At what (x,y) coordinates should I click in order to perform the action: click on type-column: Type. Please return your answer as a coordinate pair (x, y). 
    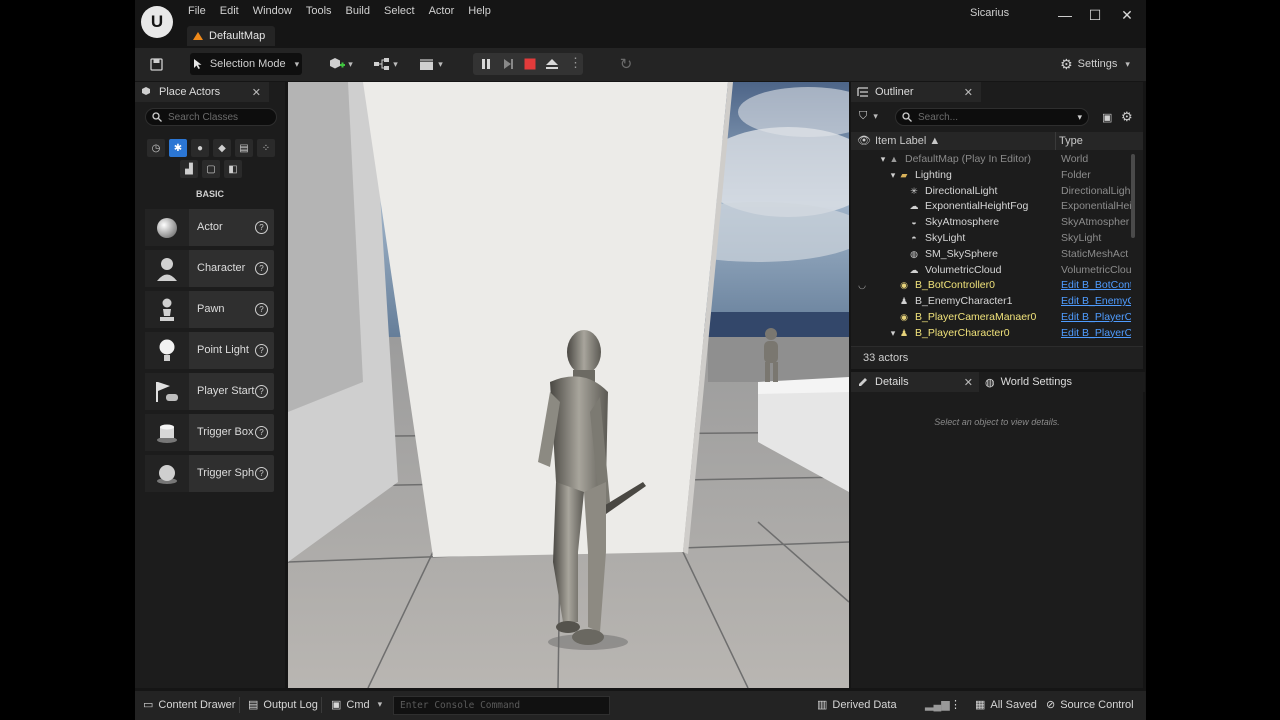
    Looking at the image, I should click on (1071, 141).